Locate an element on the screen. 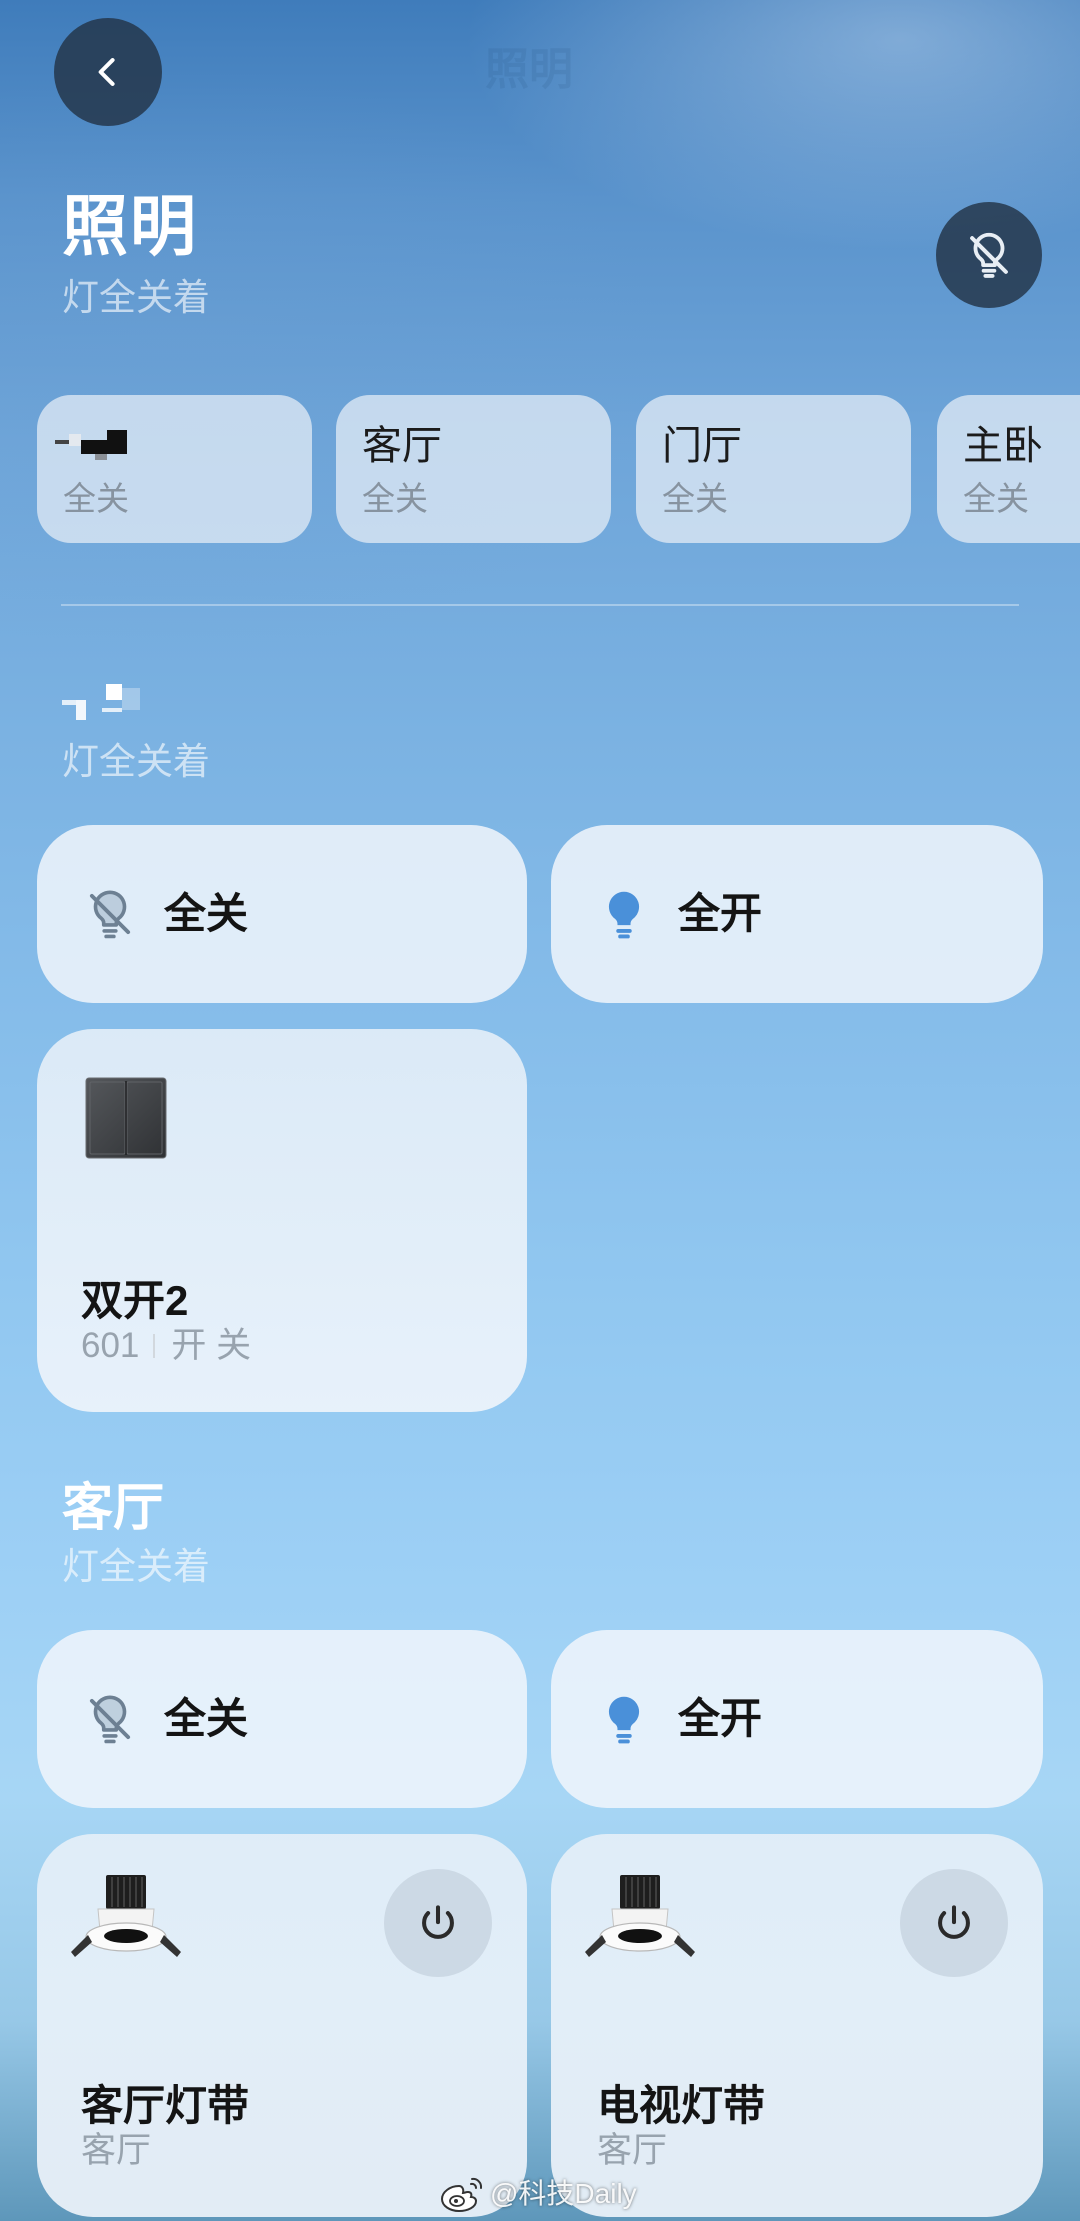  double-switch-icon is located at coordinates (126, 1118).